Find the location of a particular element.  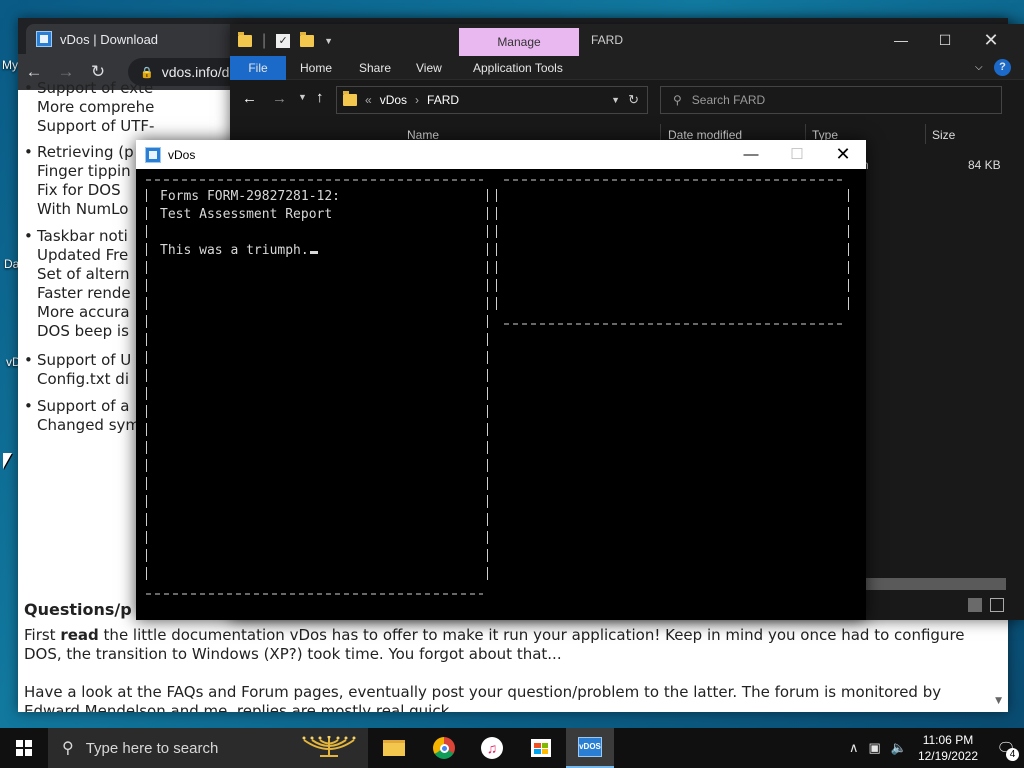

tab-home: Home is located at coordinates (316, 68).